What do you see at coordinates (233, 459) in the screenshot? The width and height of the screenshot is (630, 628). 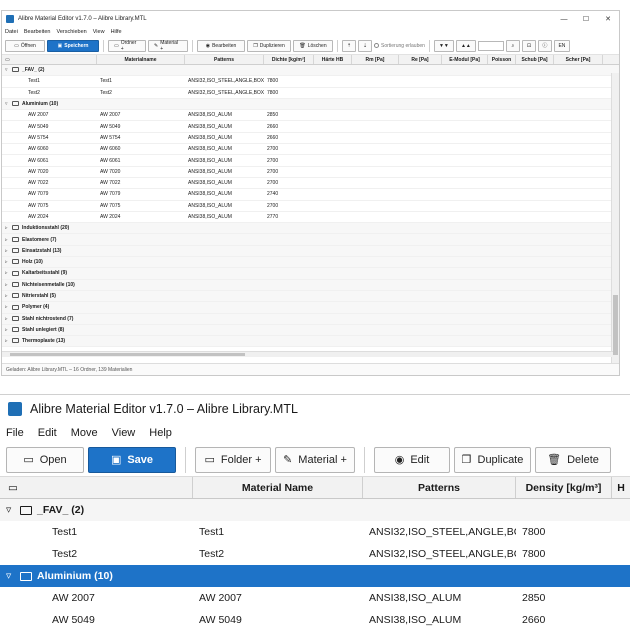 I see `add-folder-button: ▭ Folder +` at bounding box center [233, 459].